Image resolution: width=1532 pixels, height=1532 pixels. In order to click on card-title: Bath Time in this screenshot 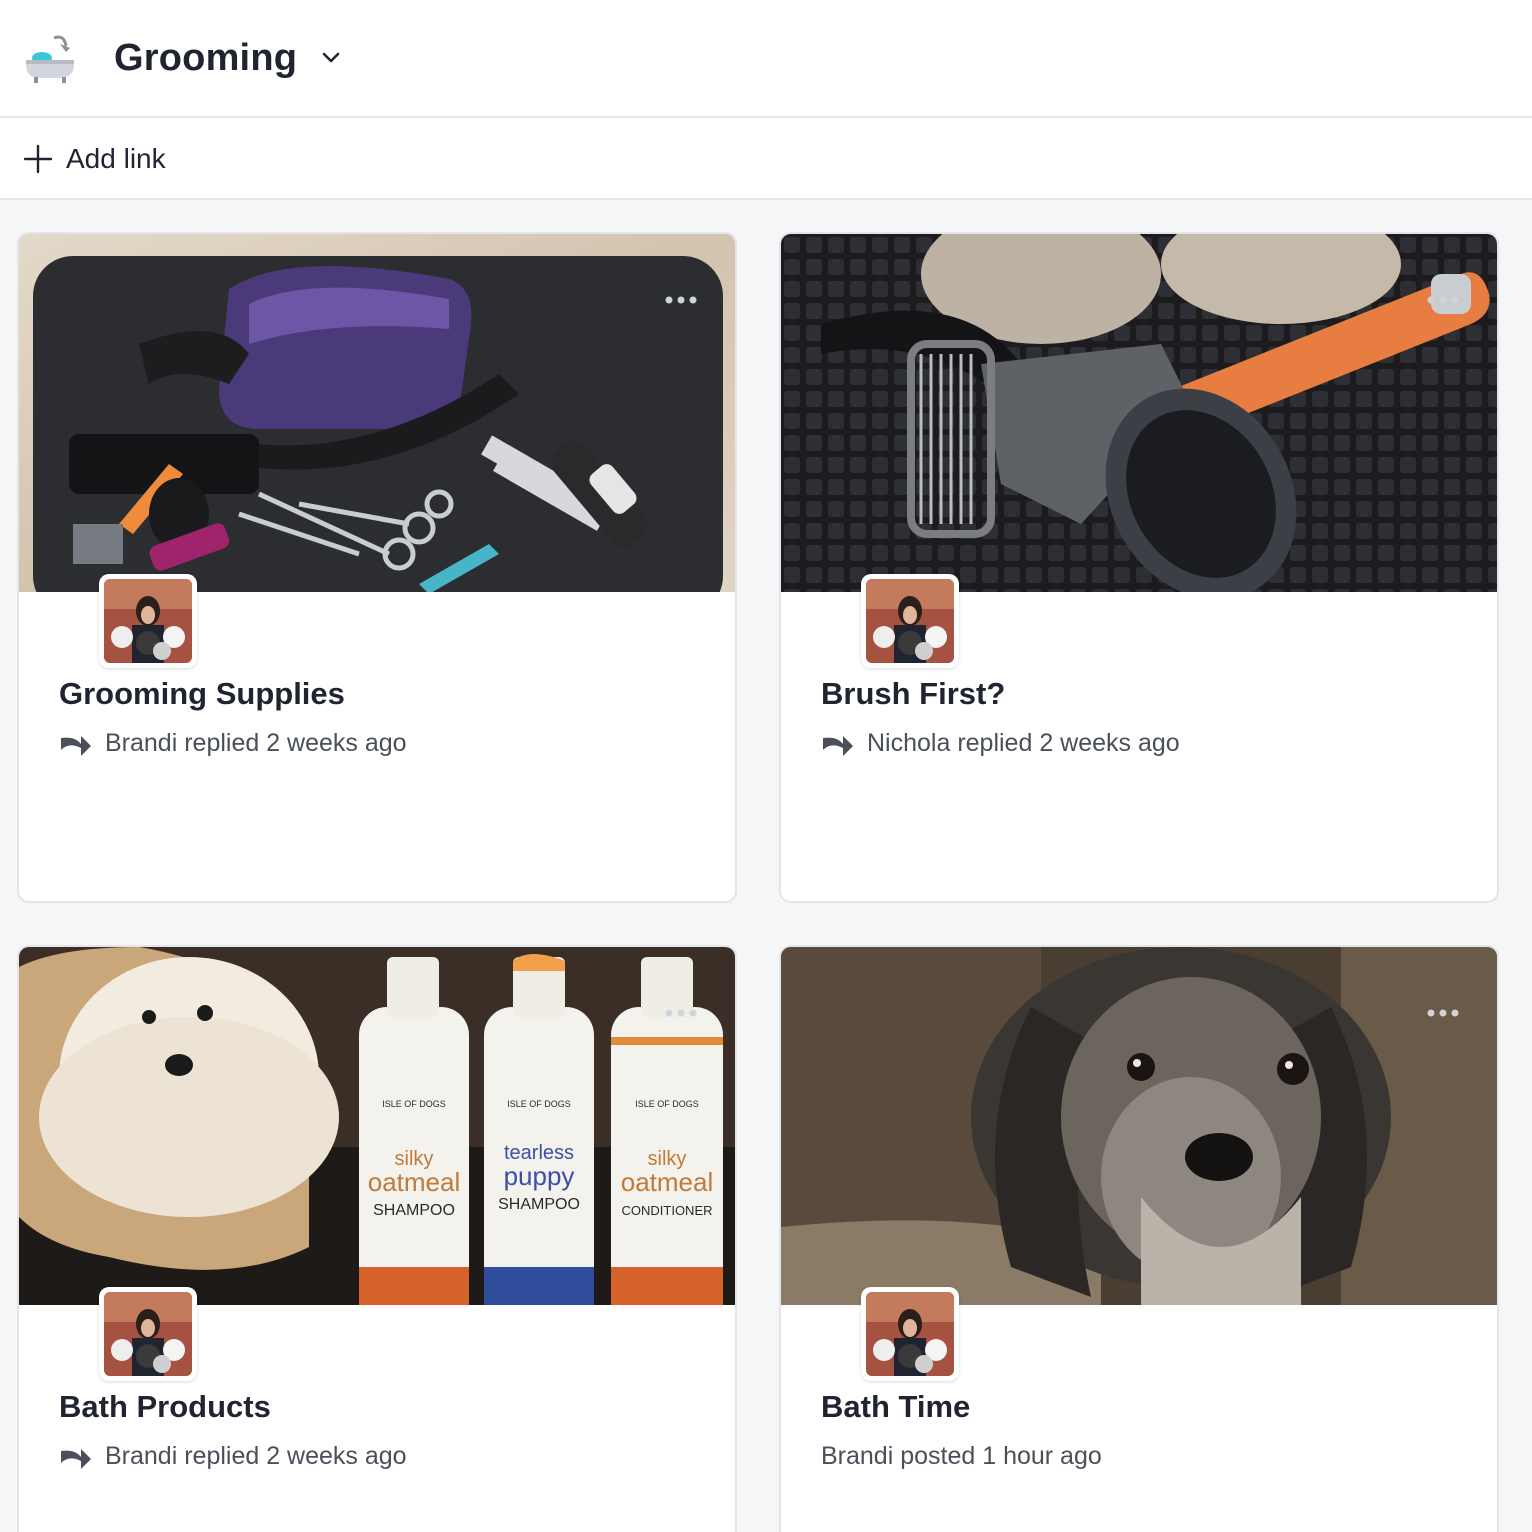, I will do `click(895, 1407)`.